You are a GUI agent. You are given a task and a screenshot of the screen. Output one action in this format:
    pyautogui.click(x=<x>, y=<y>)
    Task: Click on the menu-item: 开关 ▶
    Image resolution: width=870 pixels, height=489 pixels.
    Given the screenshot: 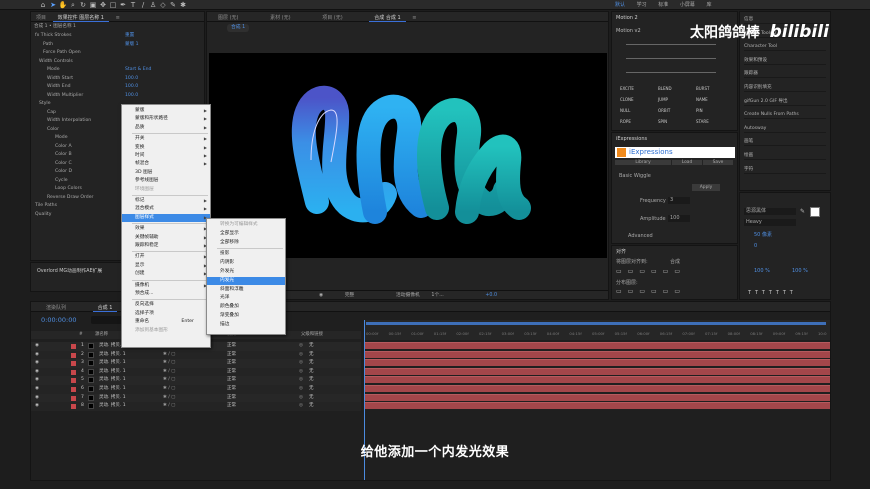 What is the action you would take?
    pyautogui.click(x=166, y=139)
    